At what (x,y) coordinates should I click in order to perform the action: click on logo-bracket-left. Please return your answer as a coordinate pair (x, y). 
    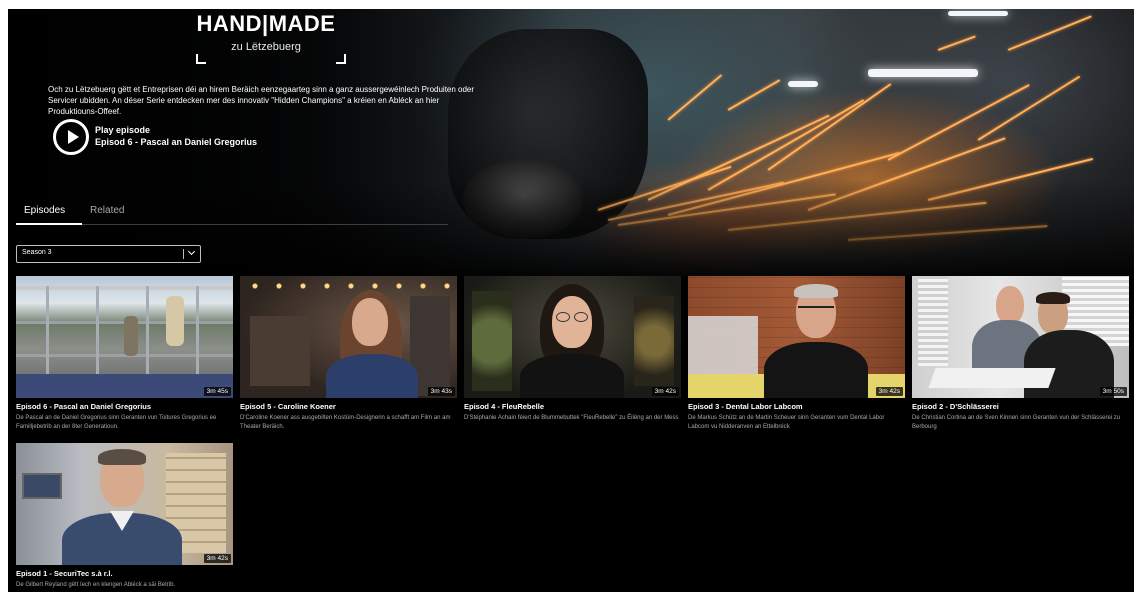
    Looking at the image, I should click on (201, 59).